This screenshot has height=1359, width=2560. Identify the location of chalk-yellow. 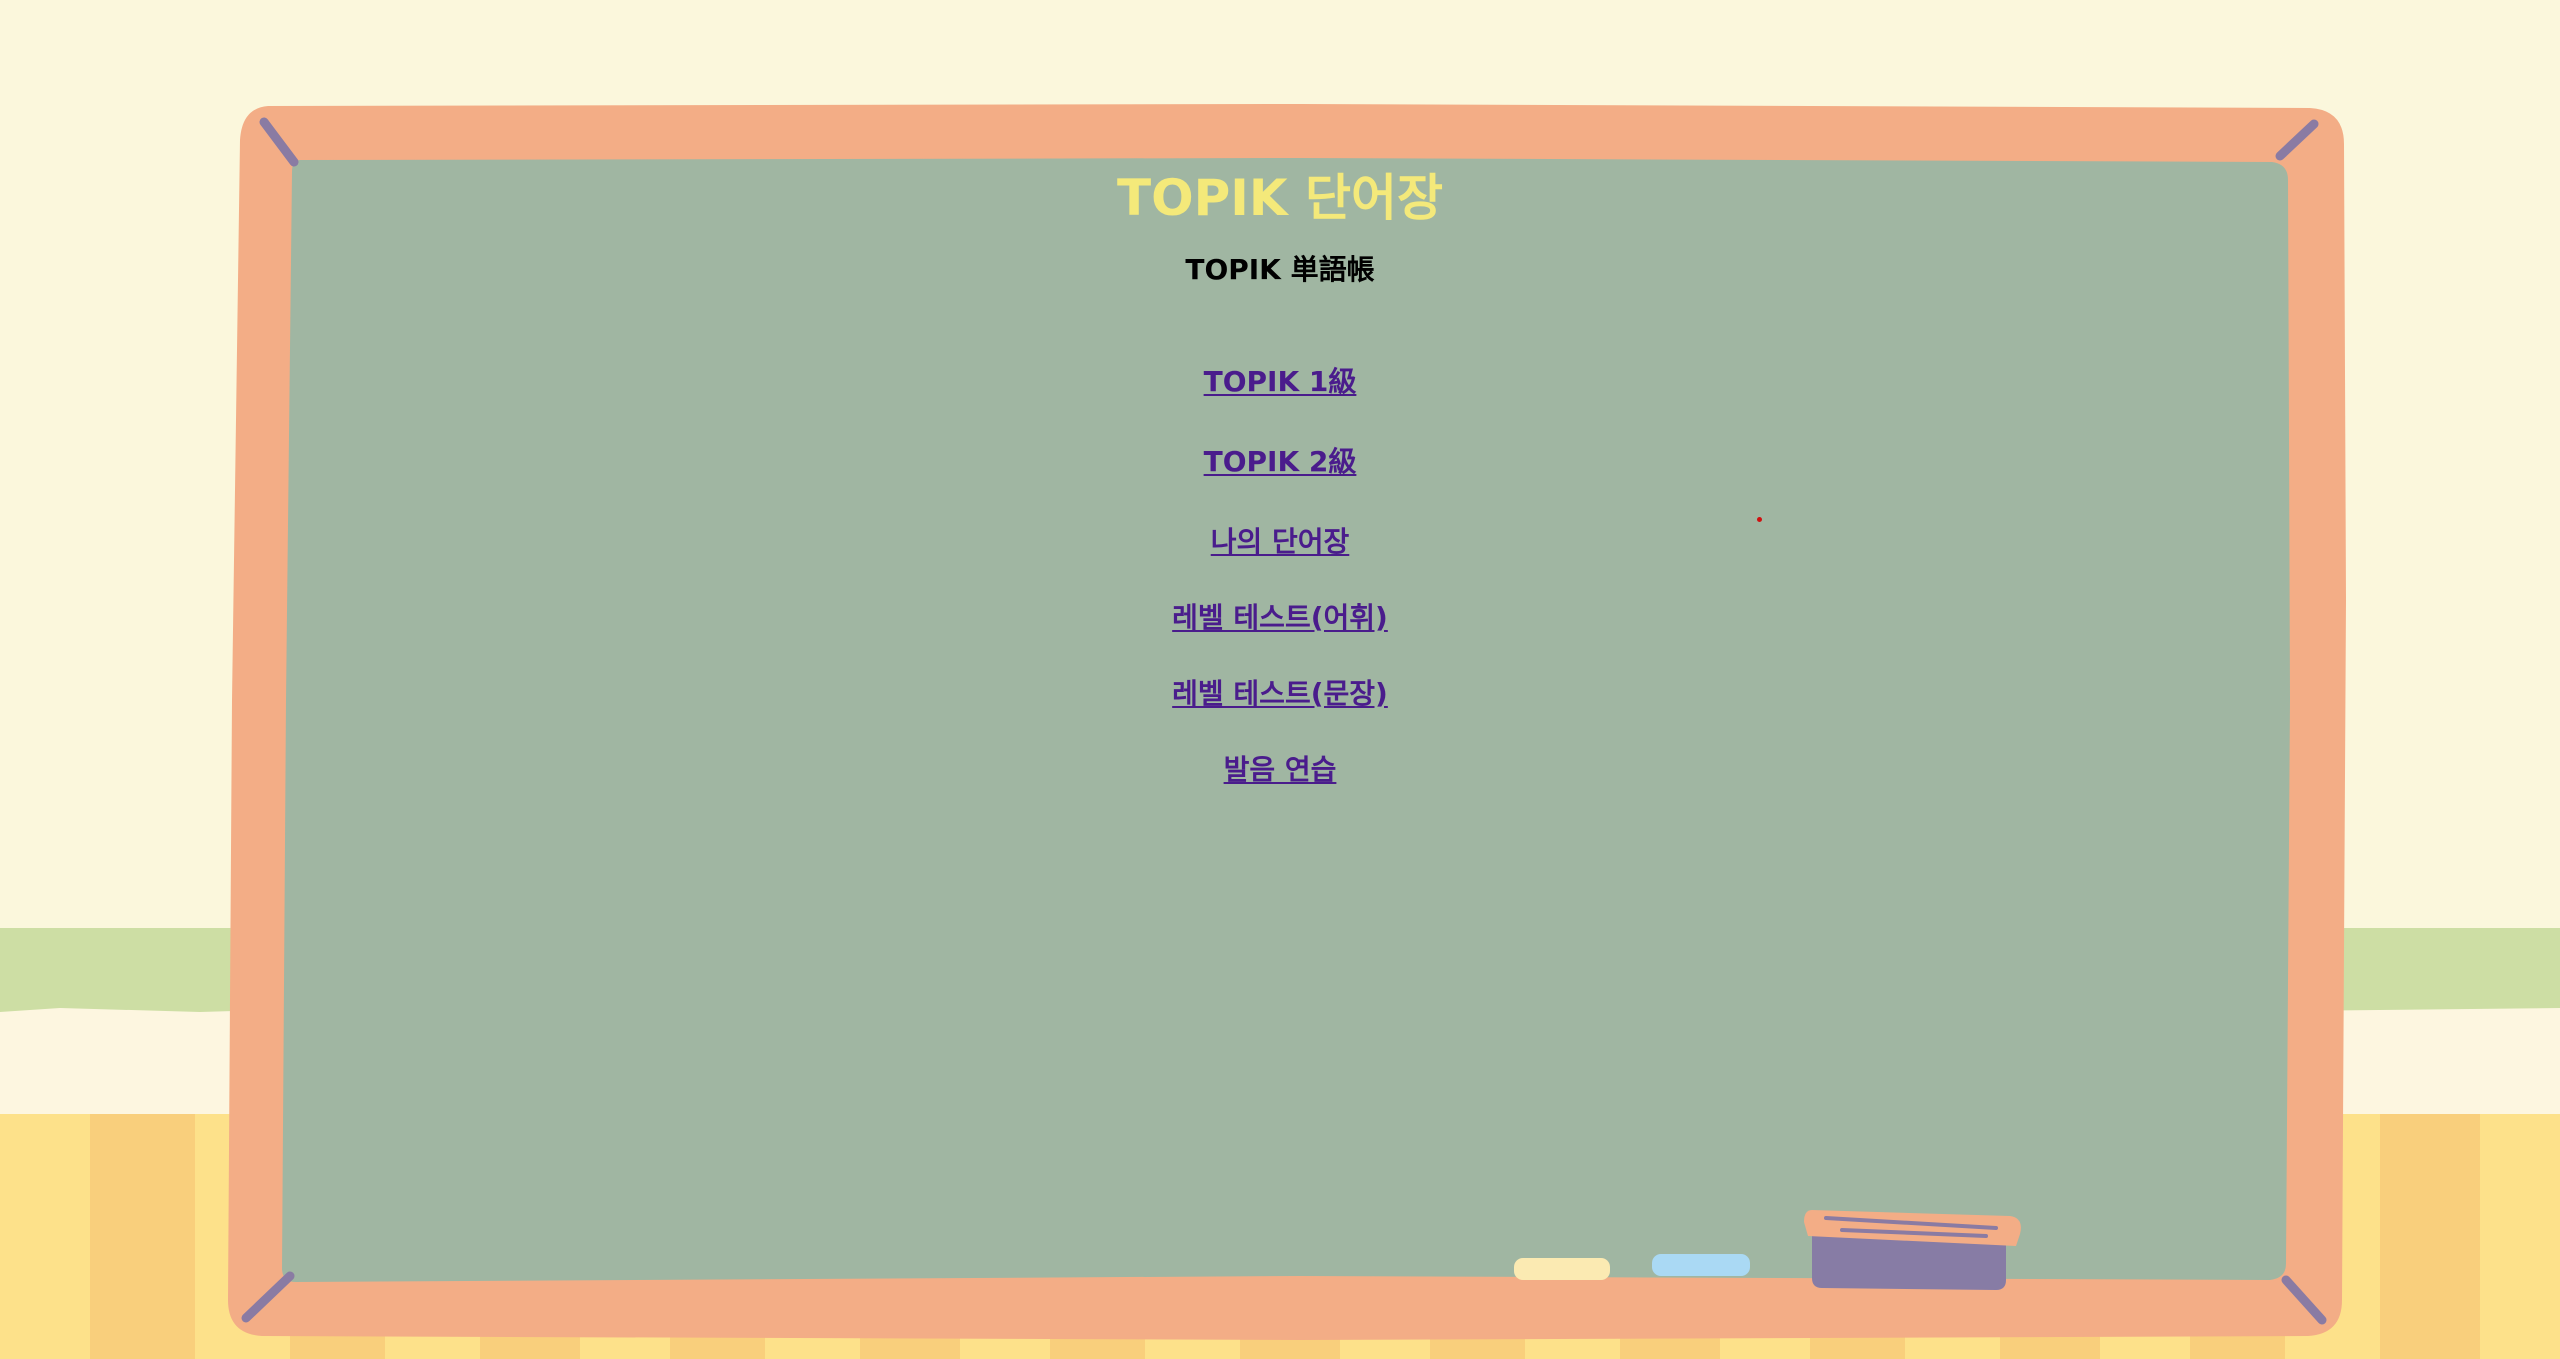
(1562, 1269).